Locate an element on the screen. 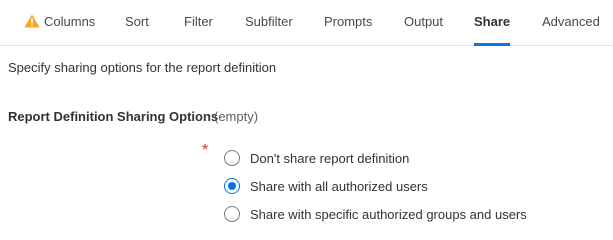 This screenshot has height=240, width=613. tab-columns: Columns is located at coordinates (59, 23).